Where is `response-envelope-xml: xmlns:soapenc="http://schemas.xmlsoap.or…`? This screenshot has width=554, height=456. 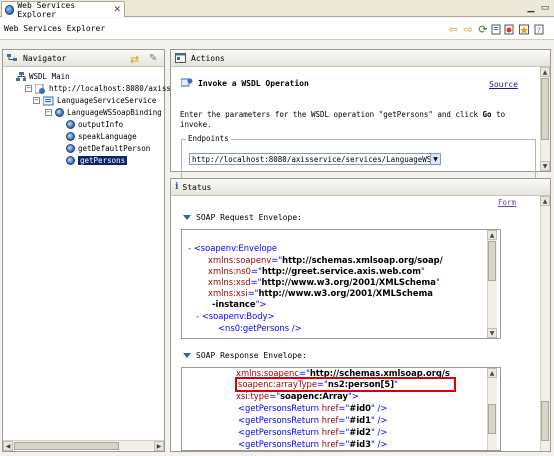 response-envelope-xml: xmlns:soapenc="http://schemas.xmlsoap.or… is located at coordinates (341, 409).